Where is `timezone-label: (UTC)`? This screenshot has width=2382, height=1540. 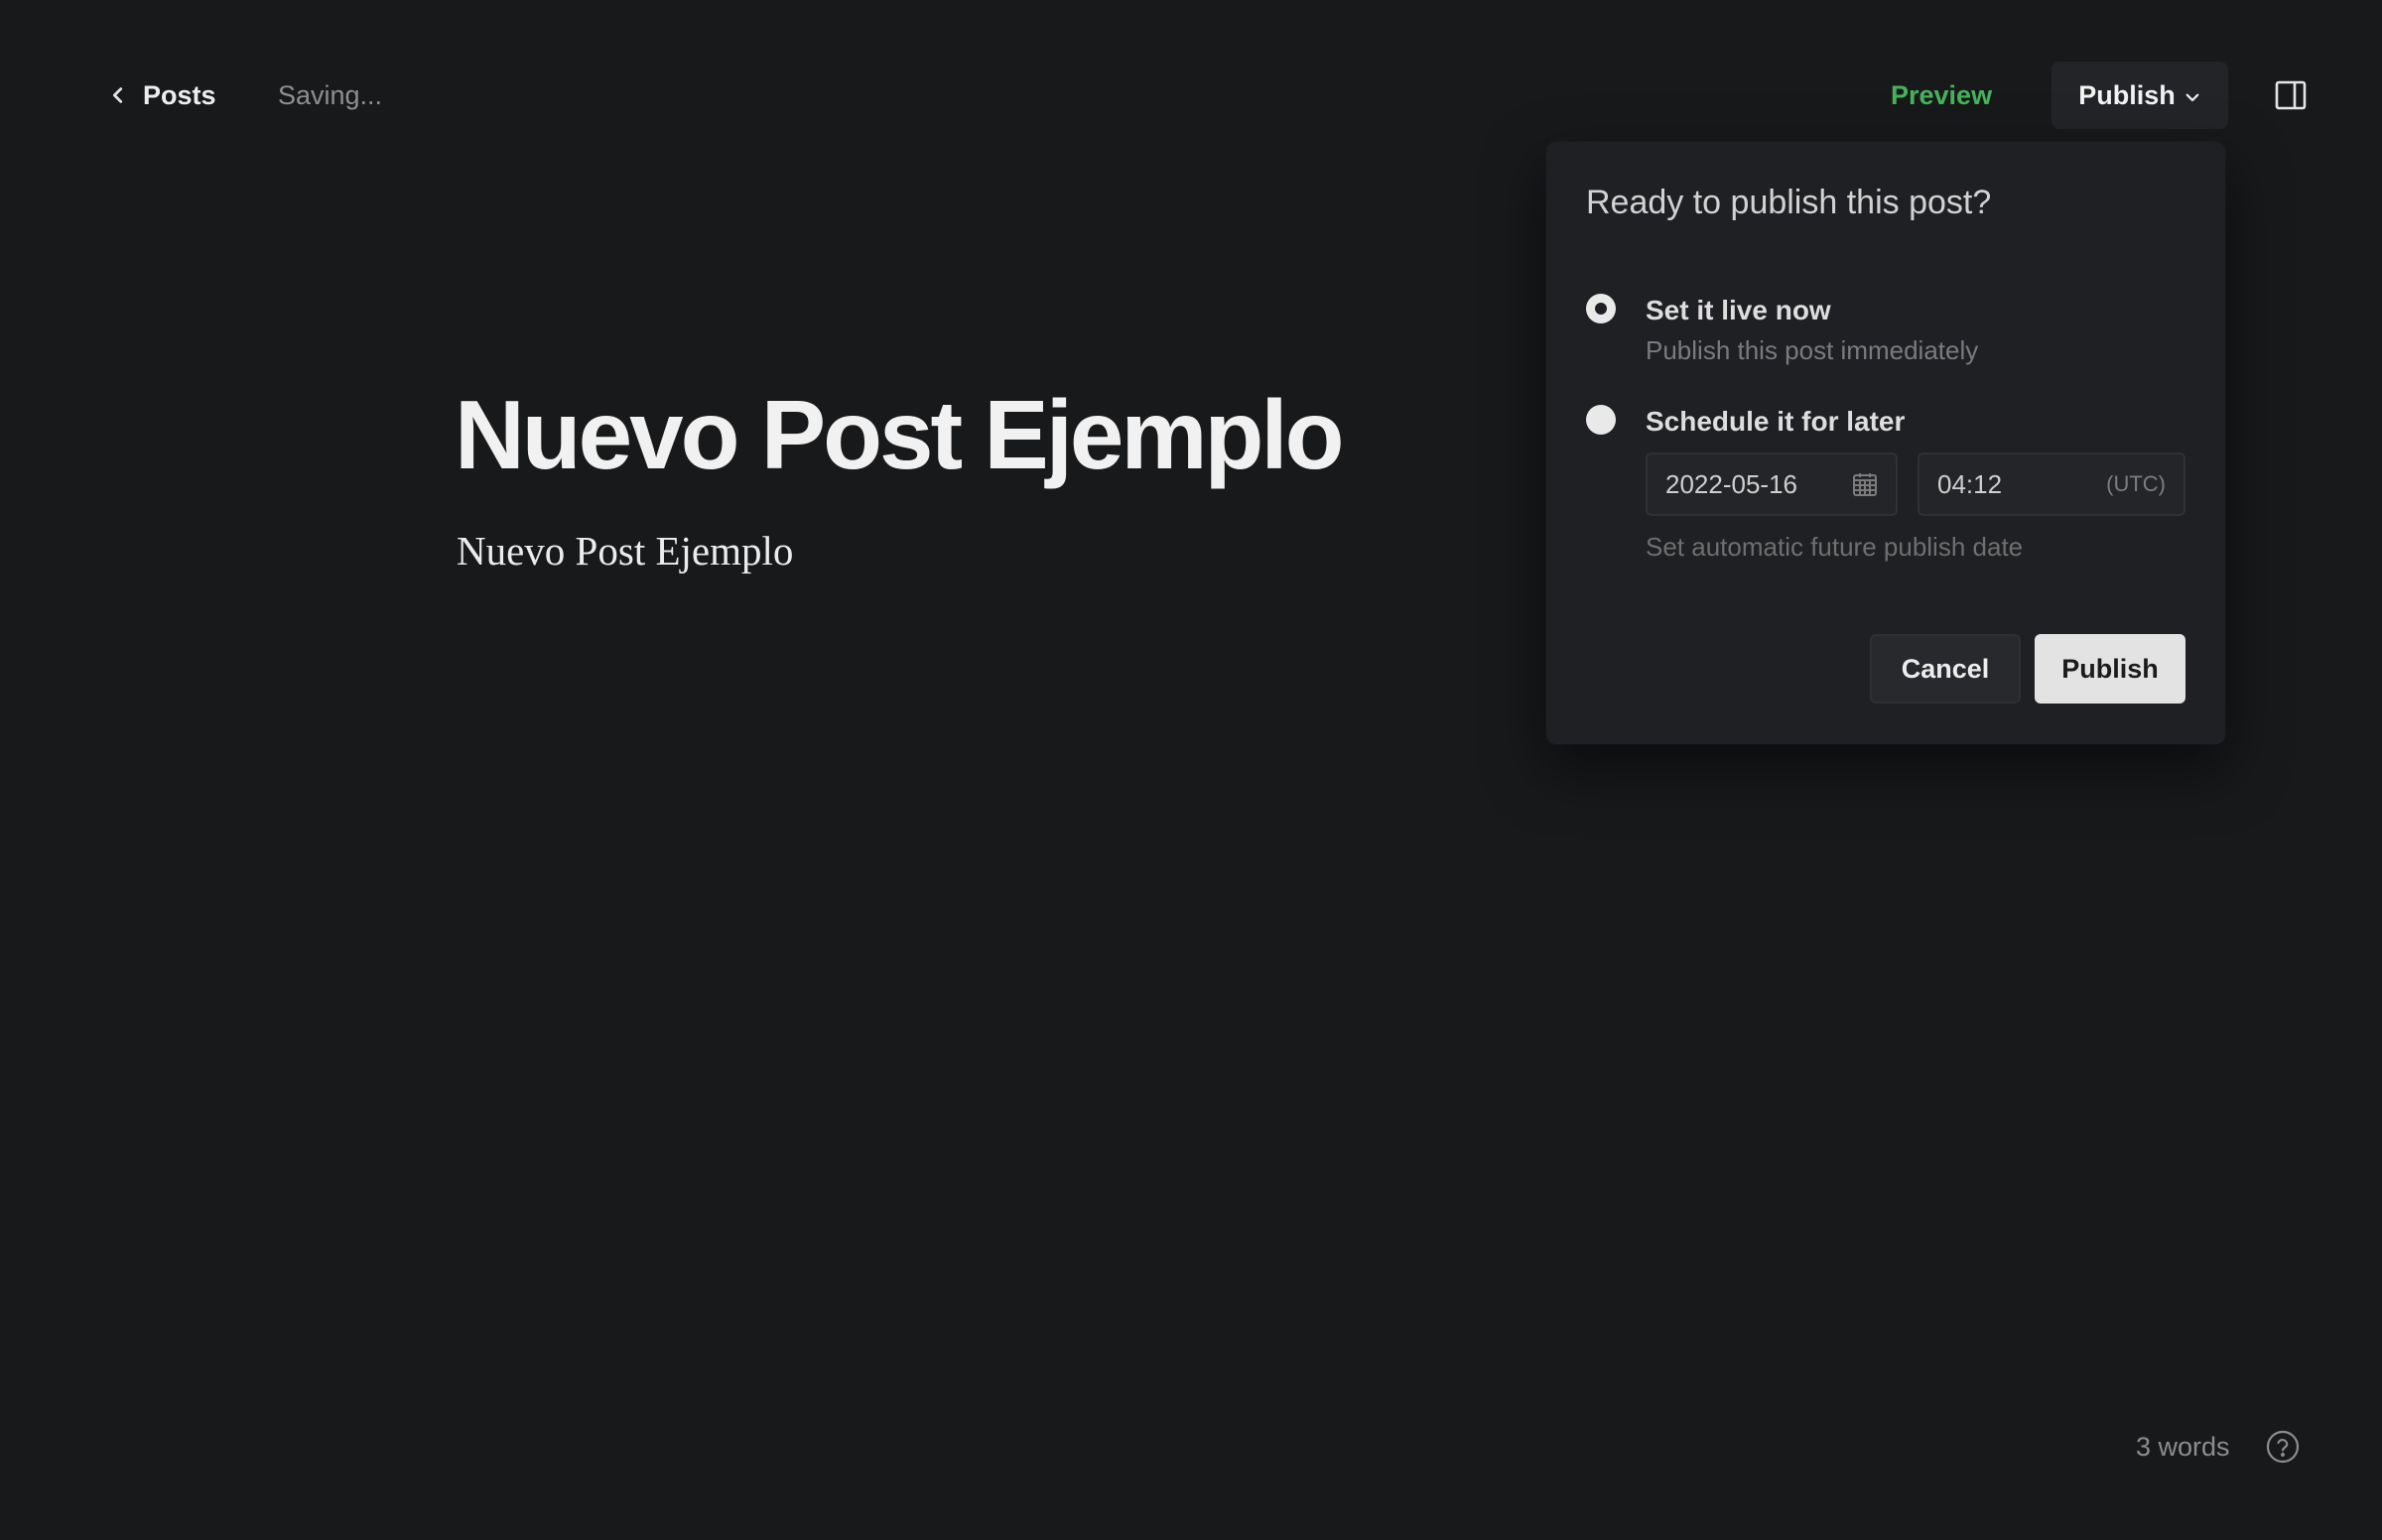
timezone-label: (UTC) is located at coordinates (2136, 483).